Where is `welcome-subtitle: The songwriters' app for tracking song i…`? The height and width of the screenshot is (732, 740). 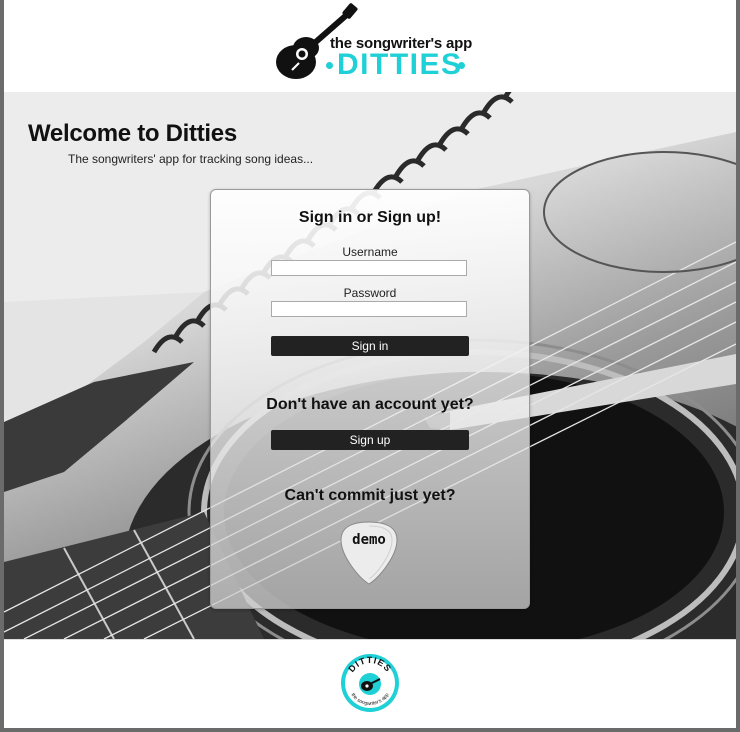
welcome-subtitle: The songwriters' app for tracking song i… is located at coordinates (191, 159).